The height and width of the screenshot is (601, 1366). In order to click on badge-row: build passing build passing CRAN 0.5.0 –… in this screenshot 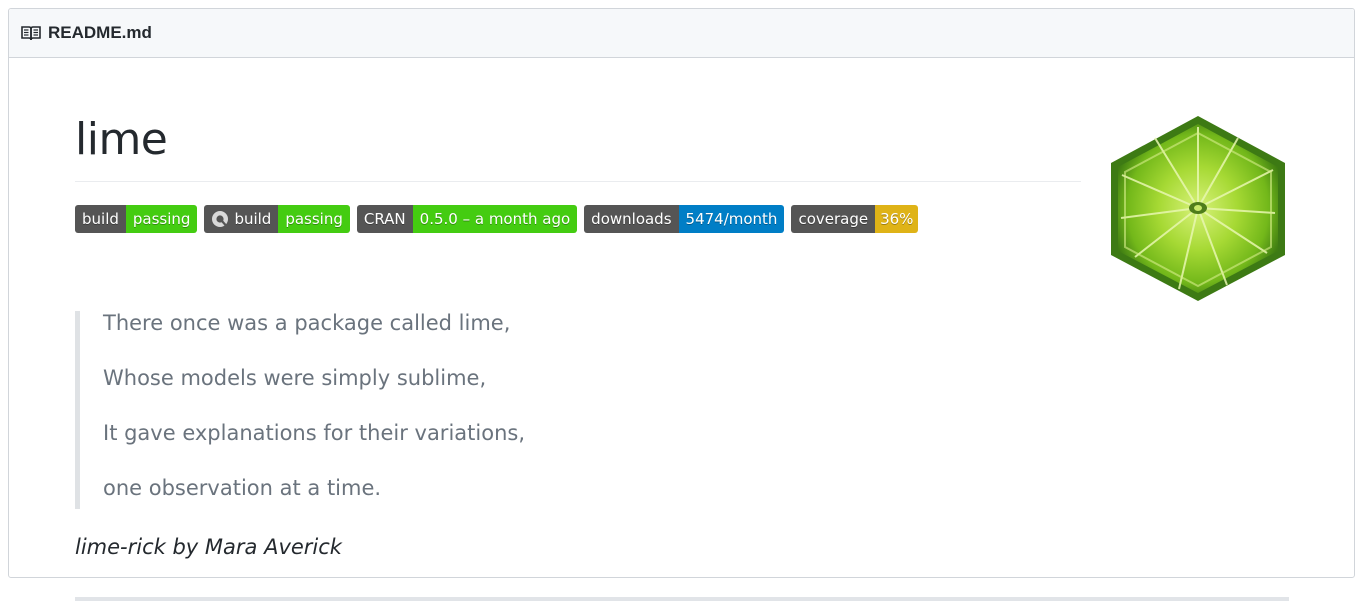, I will do `click(497, 219)`.